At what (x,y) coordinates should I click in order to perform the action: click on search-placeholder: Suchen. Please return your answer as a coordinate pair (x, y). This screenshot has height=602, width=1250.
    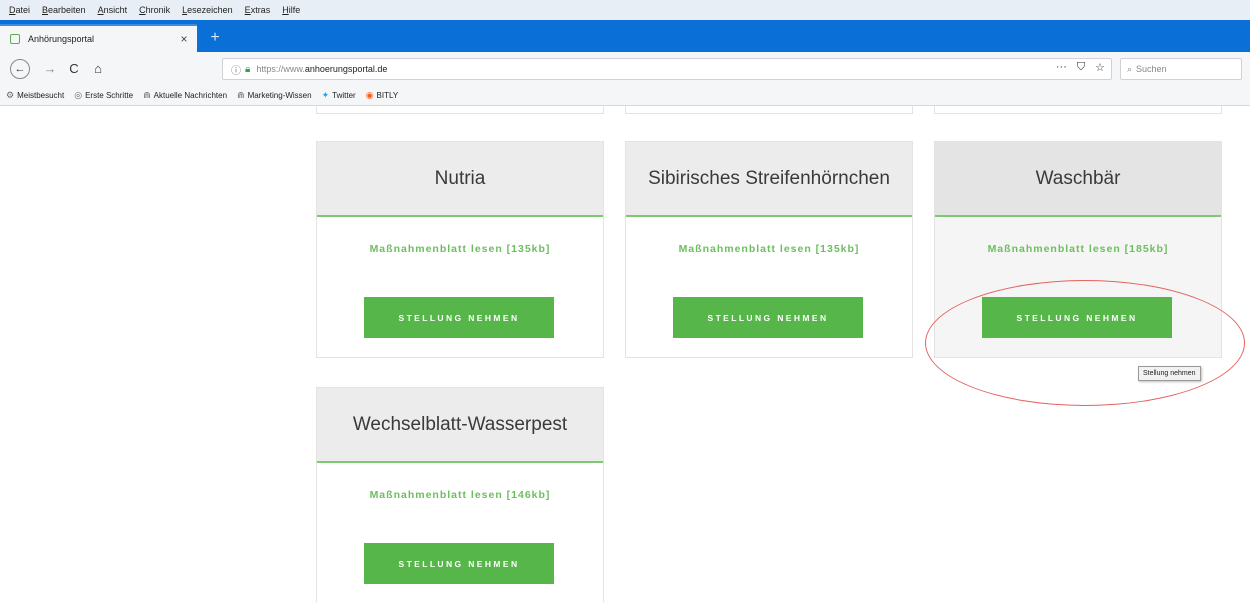
    Looking at the image, I should click on (1151, 69).